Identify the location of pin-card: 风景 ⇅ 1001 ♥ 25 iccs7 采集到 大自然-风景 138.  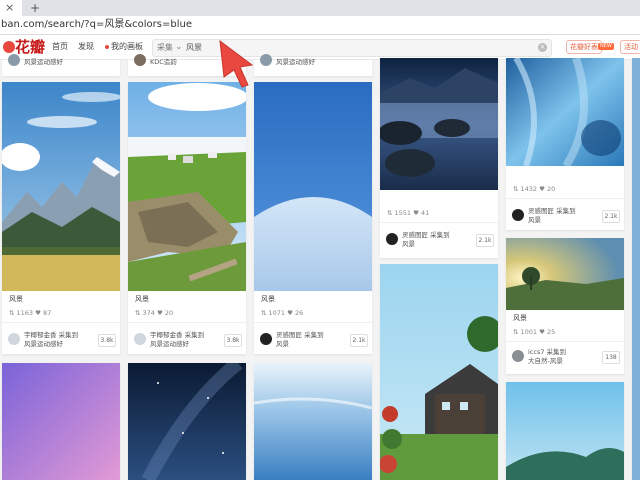
(565, 306).